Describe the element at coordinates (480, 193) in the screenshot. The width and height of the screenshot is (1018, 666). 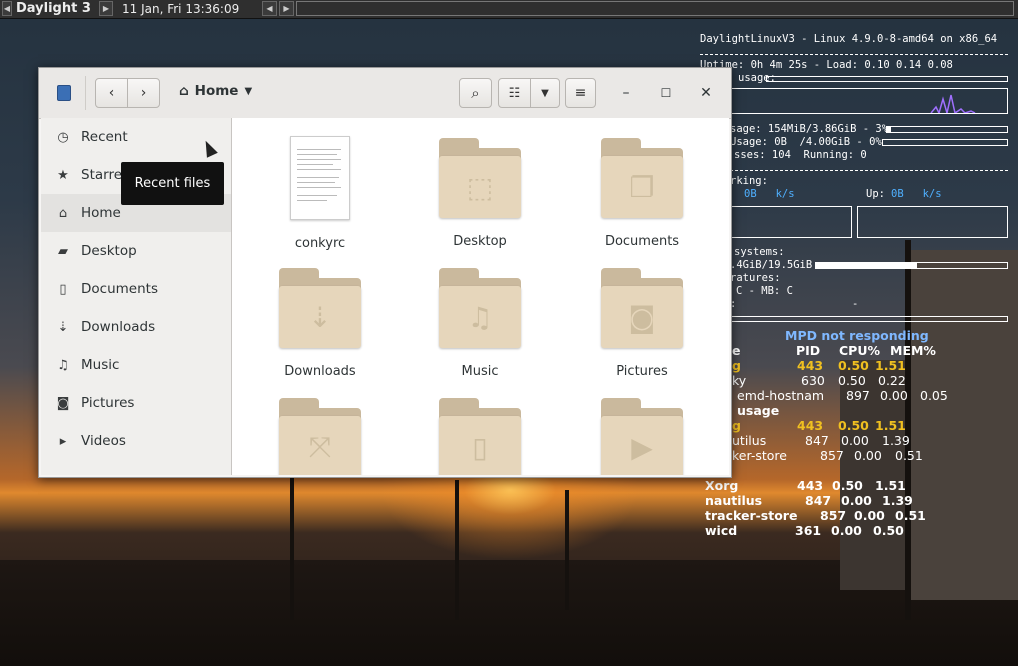
I see `file-item: ⬚ Desktop` at that location.